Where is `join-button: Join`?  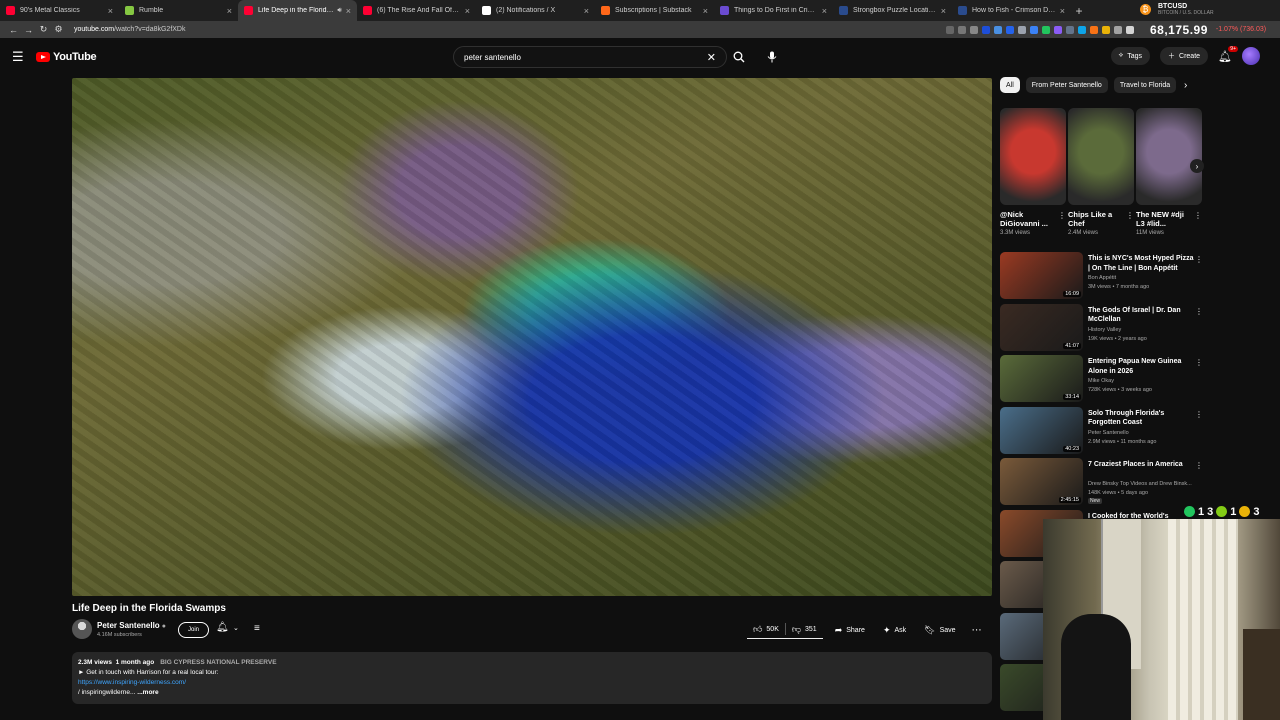
join-button: Join is located at coordinates (194, 630).